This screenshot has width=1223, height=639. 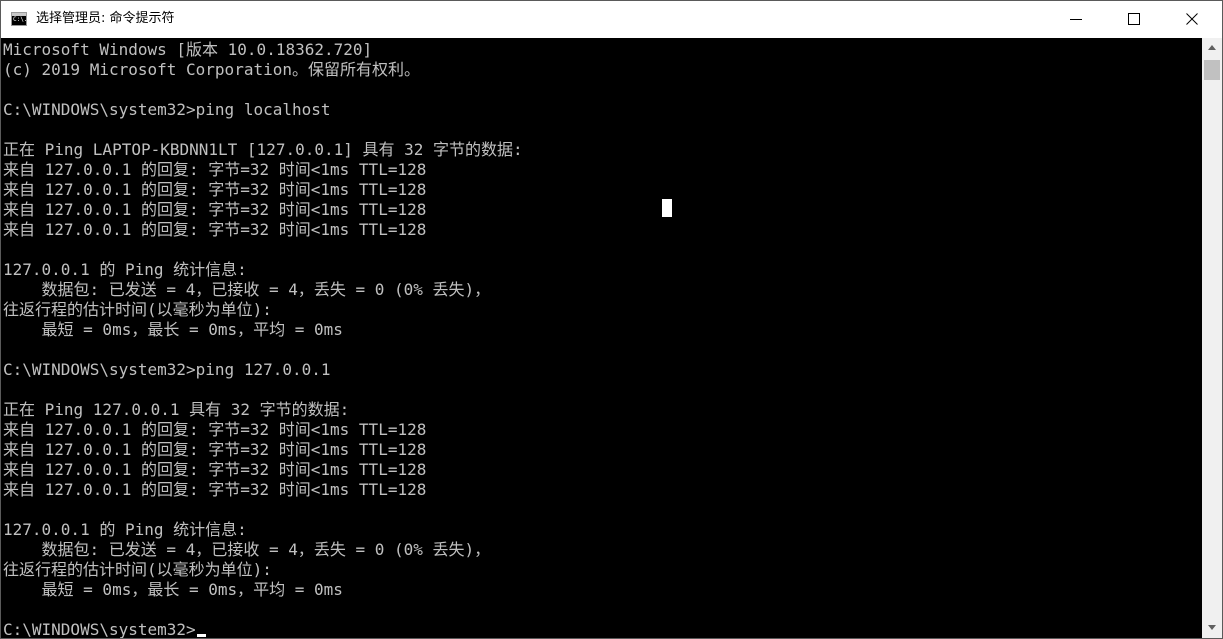 I want to click on scroll-up-button, so click(x=1212, y=48).